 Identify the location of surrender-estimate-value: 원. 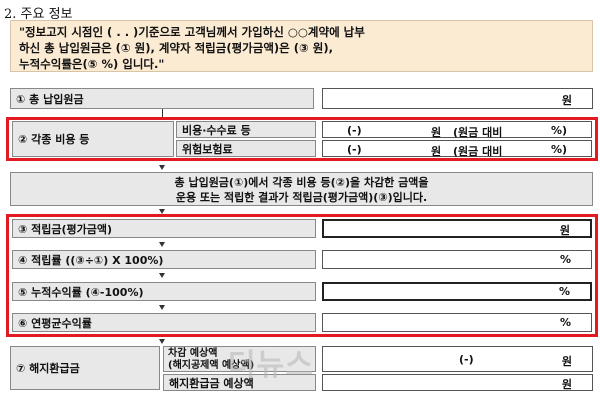
(457, 382).